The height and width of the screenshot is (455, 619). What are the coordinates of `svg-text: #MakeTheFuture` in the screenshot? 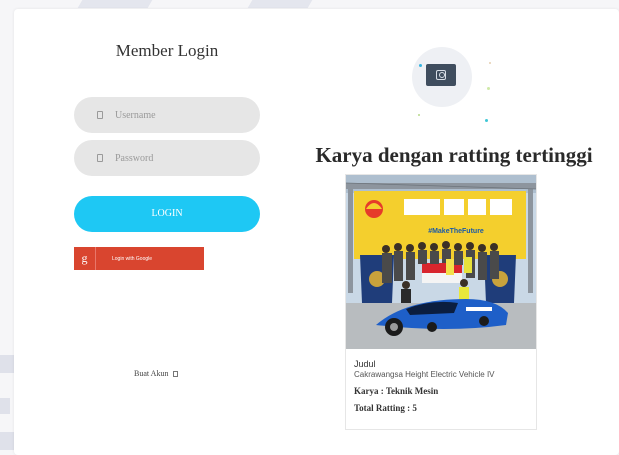 It's located at (456, 231).